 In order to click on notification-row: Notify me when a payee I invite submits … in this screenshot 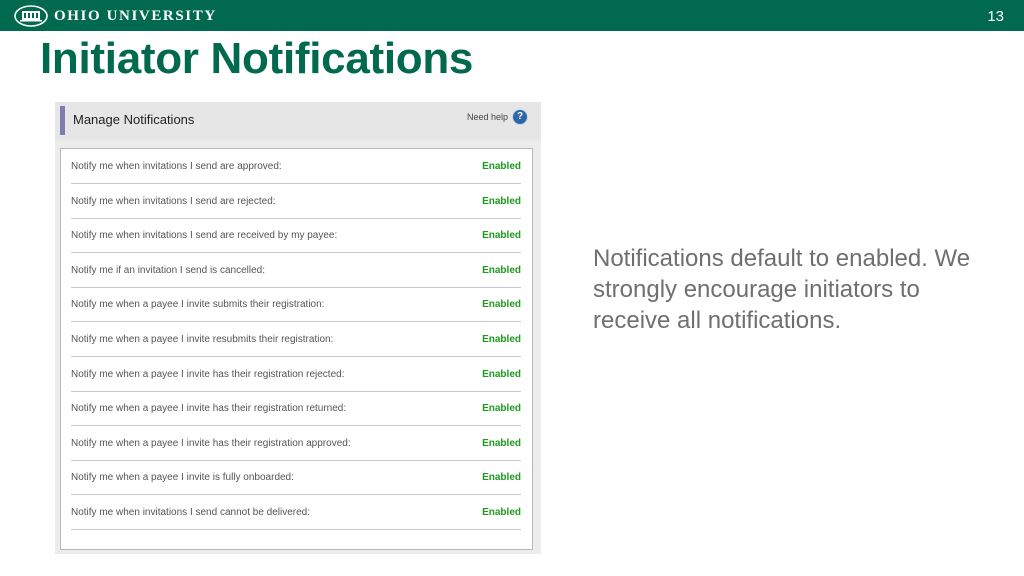, I will do `click(296, 305)`.